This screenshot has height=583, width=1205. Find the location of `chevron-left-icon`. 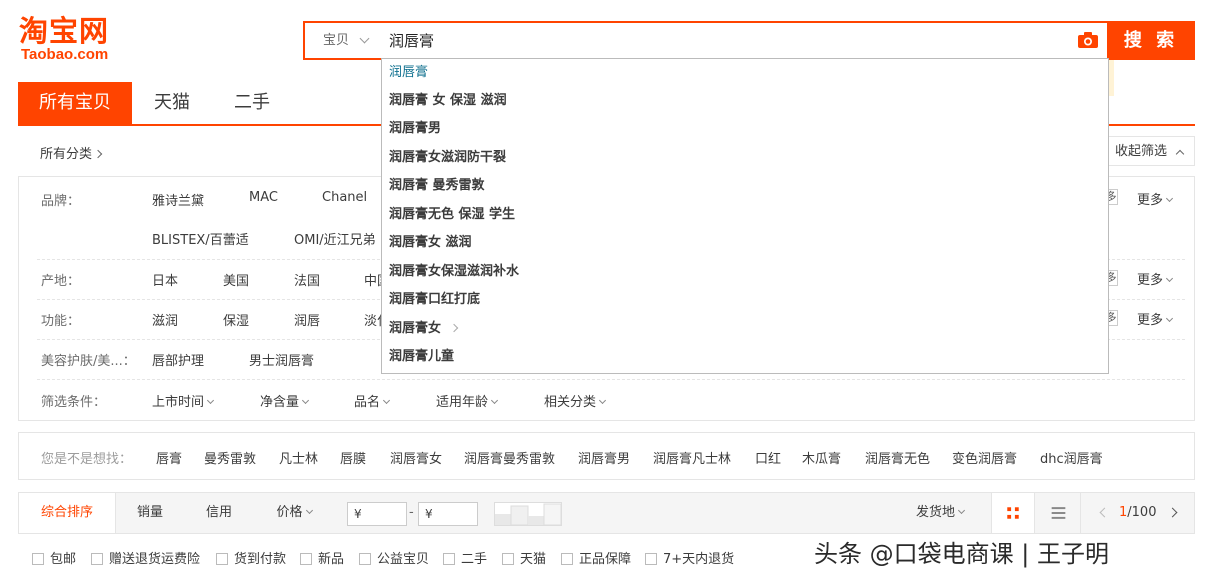

chevron-left-icon is located at coordinates (1104, 512).